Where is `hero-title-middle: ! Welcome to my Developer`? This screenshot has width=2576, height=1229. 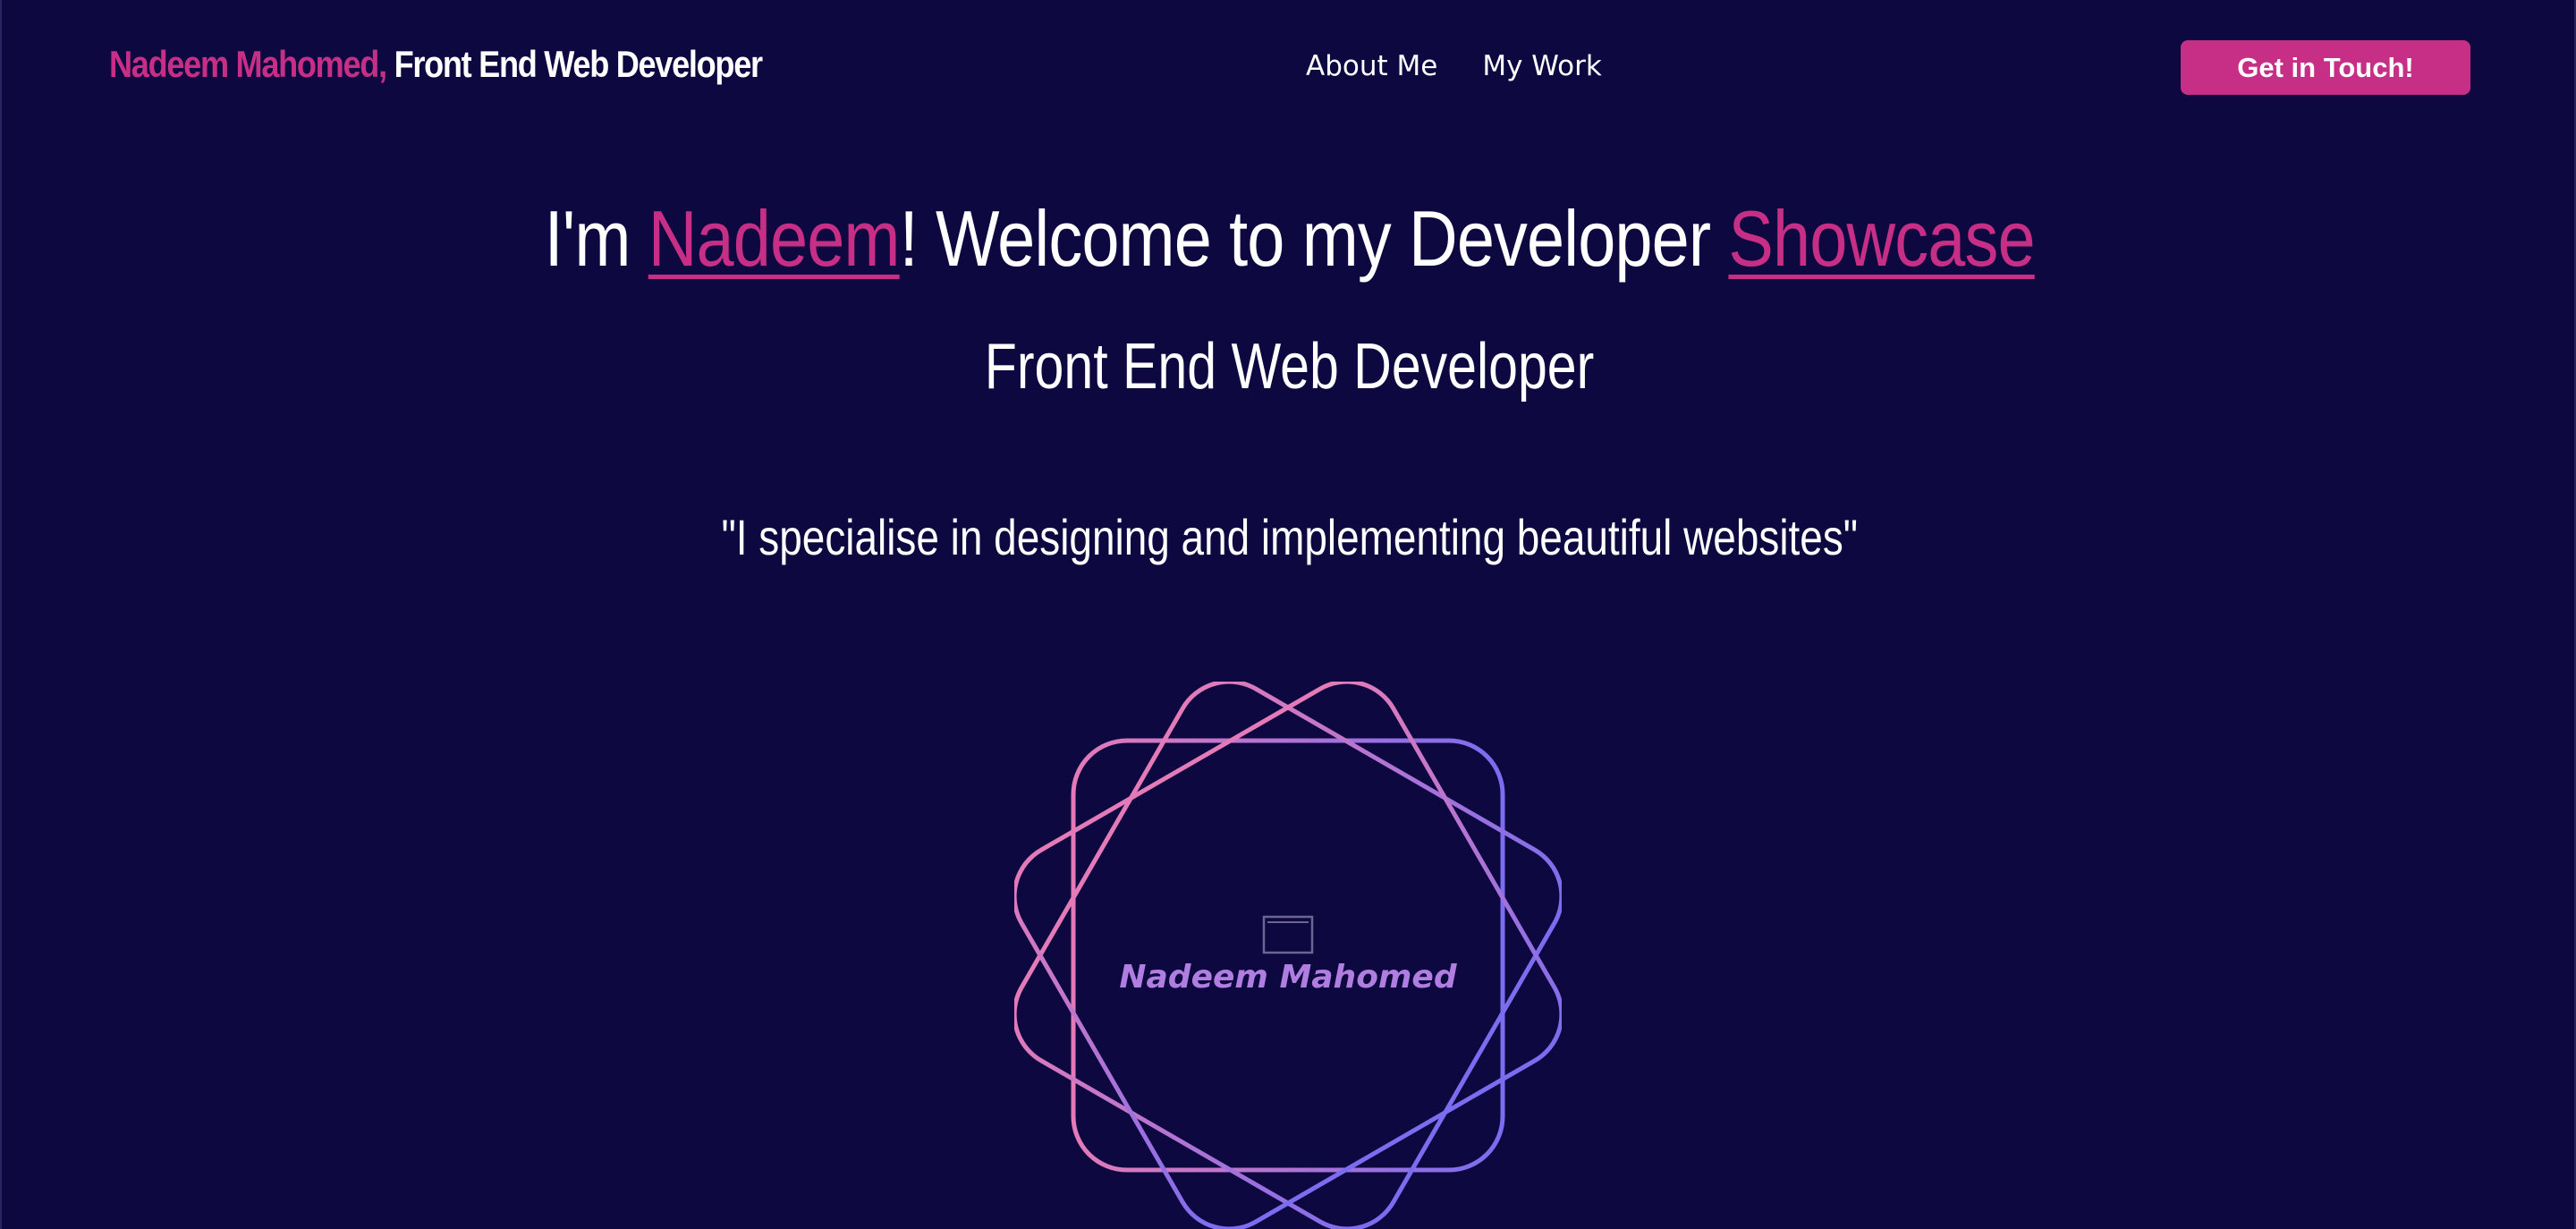 hero-title-middle: ! Welcome to my Developer is located at coordinates (1314, 238).